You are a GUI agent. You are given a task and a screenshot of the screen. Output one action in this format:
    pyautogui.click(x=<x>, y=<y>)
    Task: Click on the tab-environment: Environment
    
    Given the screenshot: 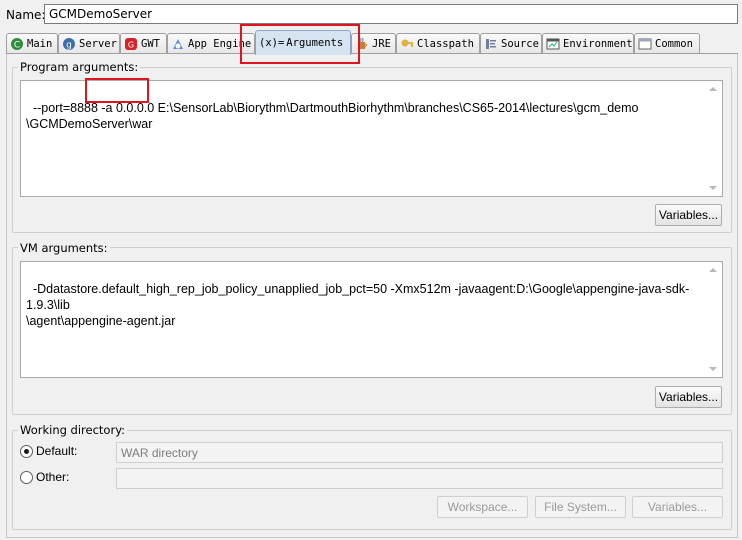 What is the action you would take?
    pyautogui.click(x=588, y=43)
    